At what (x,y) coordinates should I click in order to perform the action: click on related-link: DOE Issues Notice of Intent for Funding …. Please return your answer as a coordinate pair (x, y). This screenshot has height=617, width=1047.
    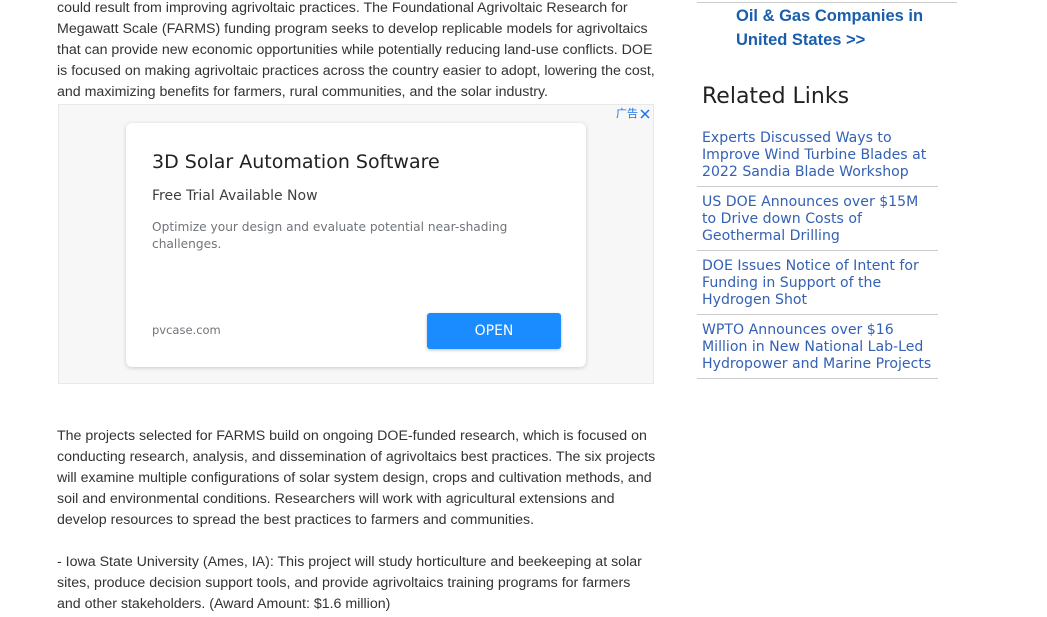
    Looking at the image, I should click on (818, 283).